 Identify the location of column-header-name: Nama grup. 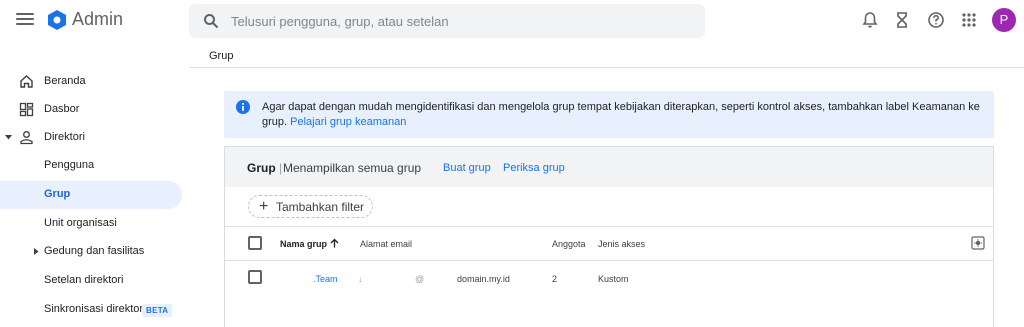
(303, 244).